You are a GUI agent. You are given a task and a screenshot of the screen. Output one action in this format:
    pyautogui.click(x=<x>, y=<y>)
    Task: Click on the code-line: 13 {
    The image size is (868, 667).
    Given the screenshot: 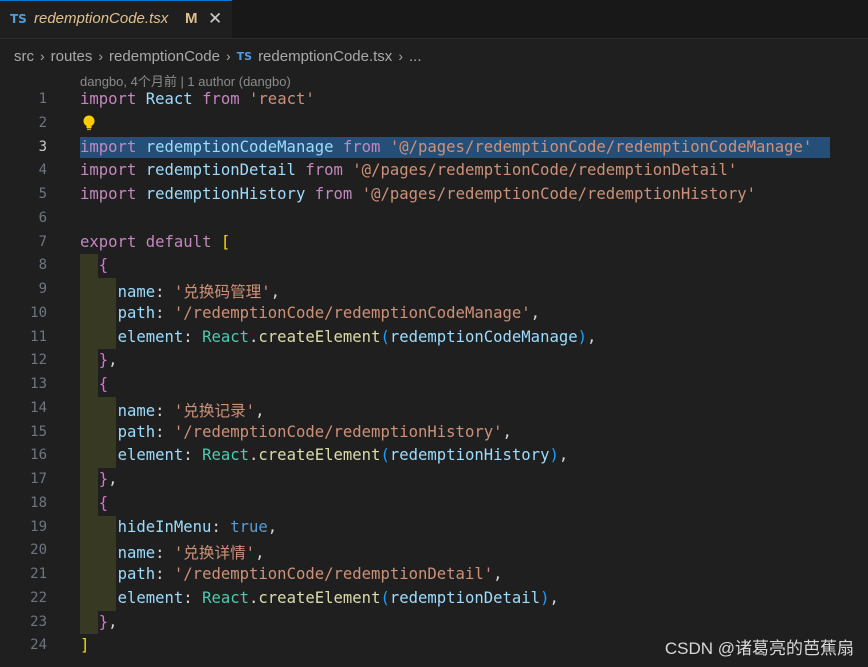 What is the action you would take?
    pyautogui.click(x=434, y=385)
    